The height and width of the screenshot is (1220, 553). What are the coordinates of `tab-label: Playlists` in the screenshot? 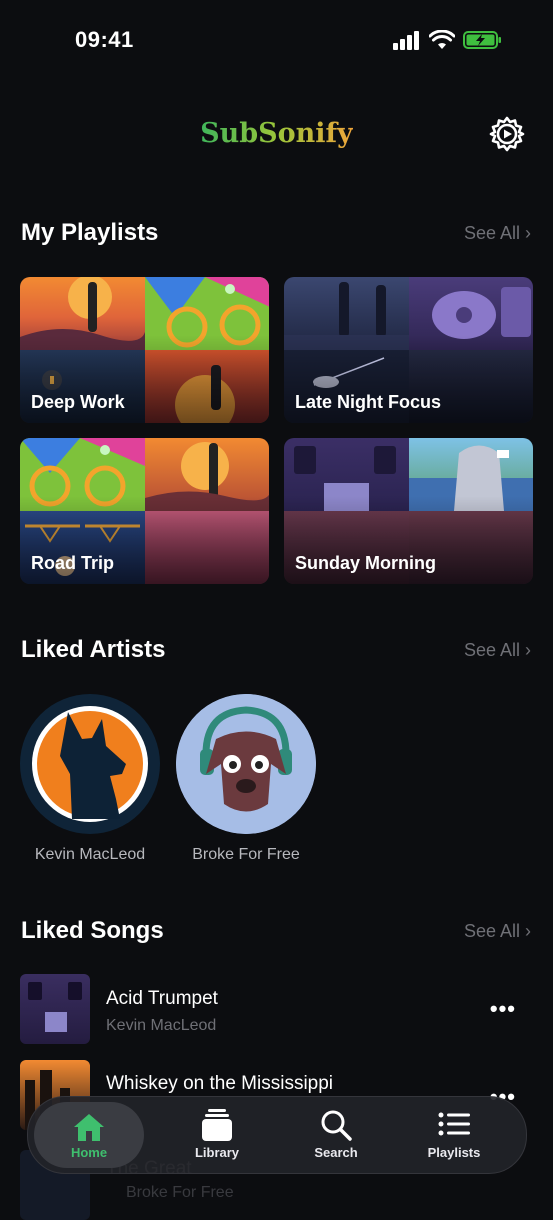 It's located at (454, 1152).